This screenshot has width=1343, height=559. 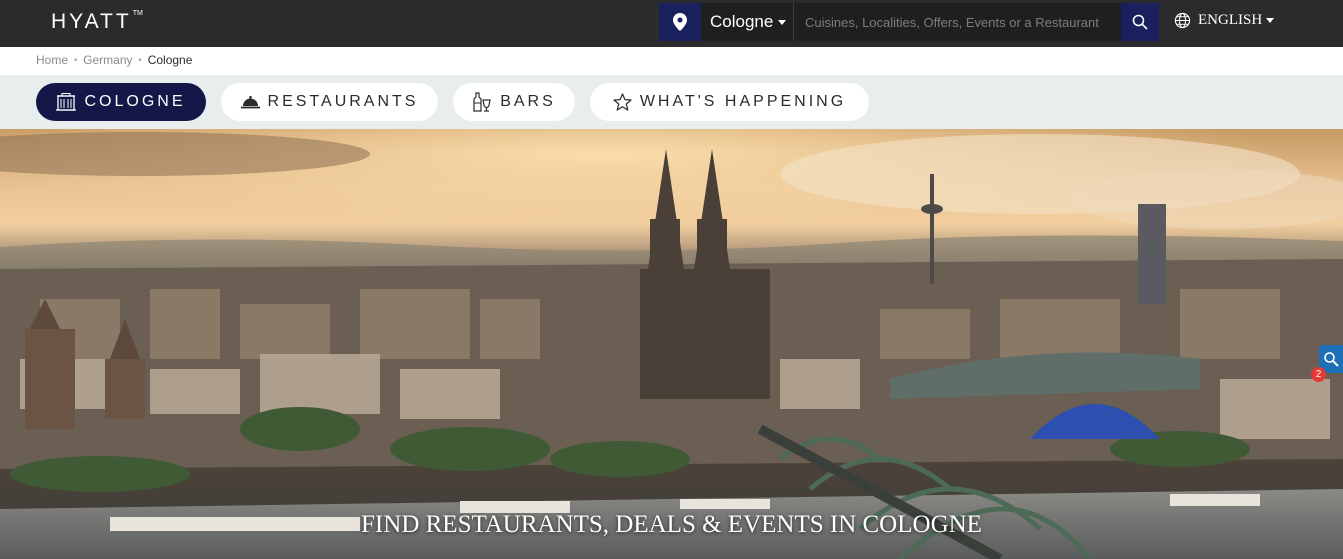 I want to click on top-nav-bar: HYATTTM Cologne ENGLISH, so click(x=671, y=23).